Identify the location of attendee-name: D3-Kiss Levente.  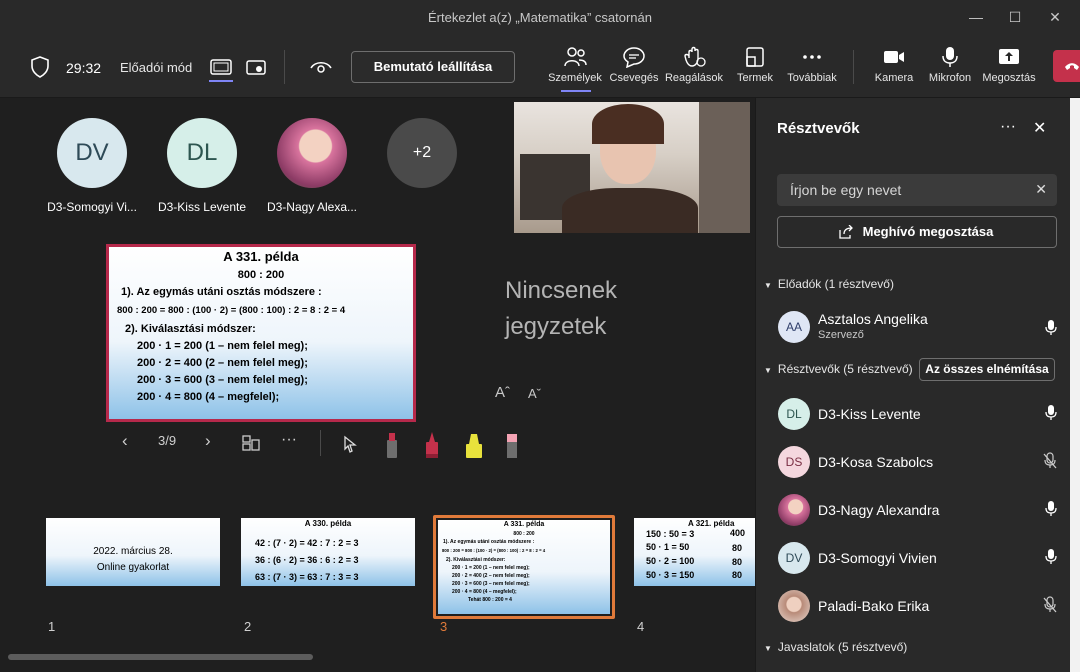
(202, 207).